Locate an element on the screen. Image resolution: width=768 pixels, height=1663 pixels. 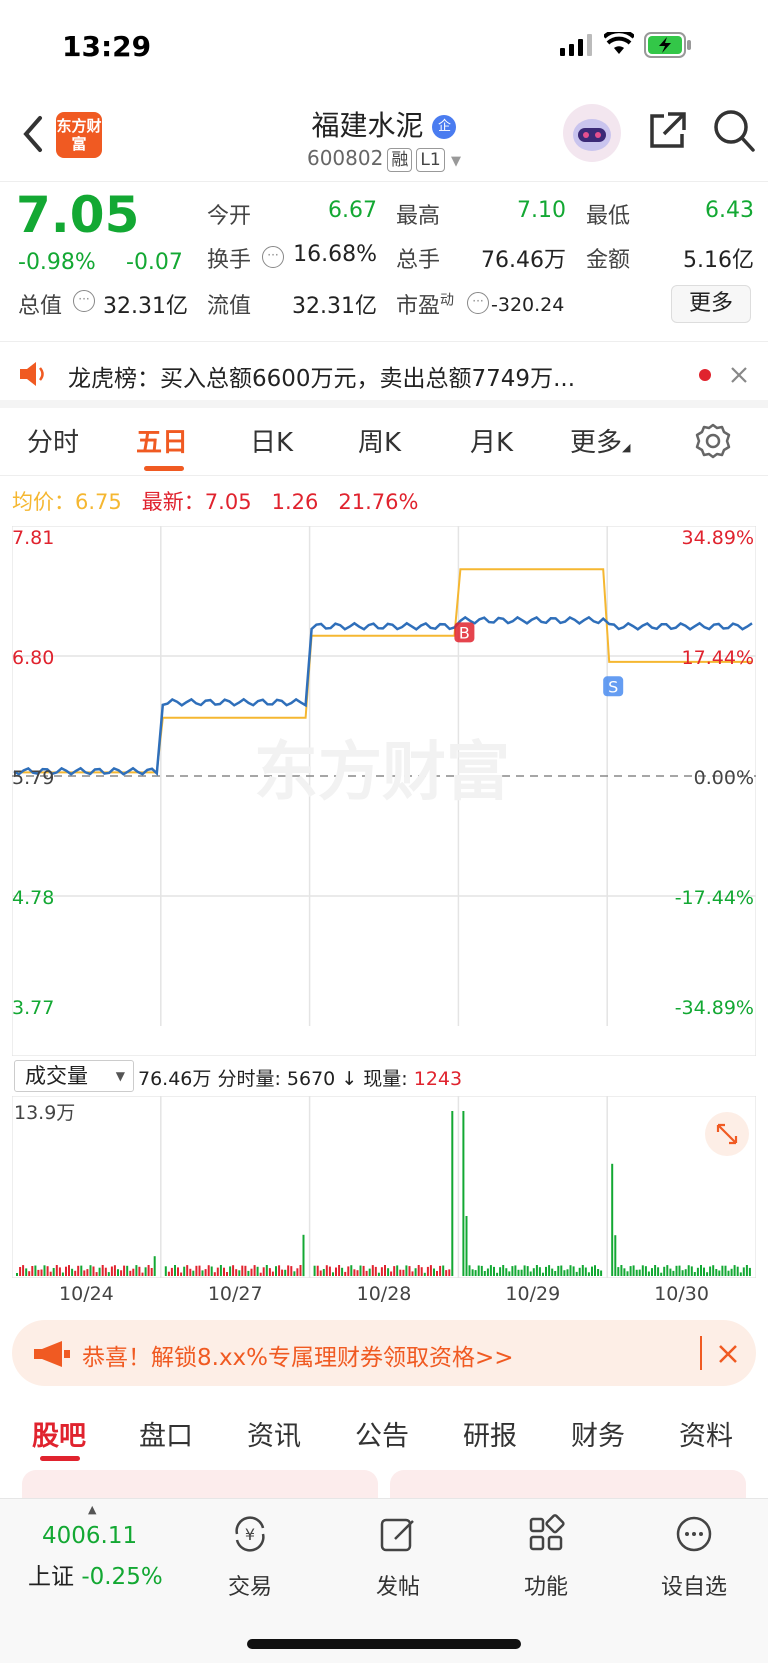
grid-icon is located at coordinates (547, 1532).